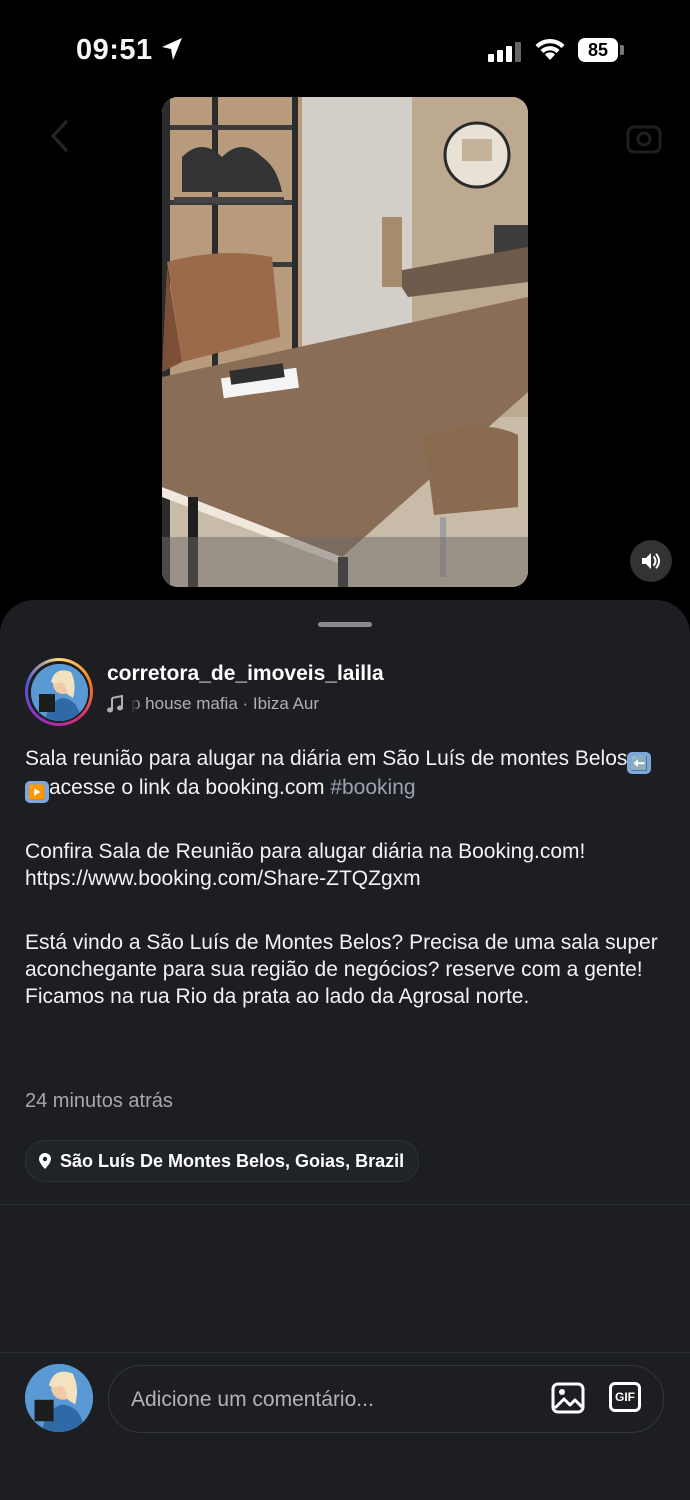 Image resolution: width=690 pixels, height=1500 pixels. Describe the element at coordinates (37, 792) in the screenshot. I see `play-emoji: ▶️` at that location.